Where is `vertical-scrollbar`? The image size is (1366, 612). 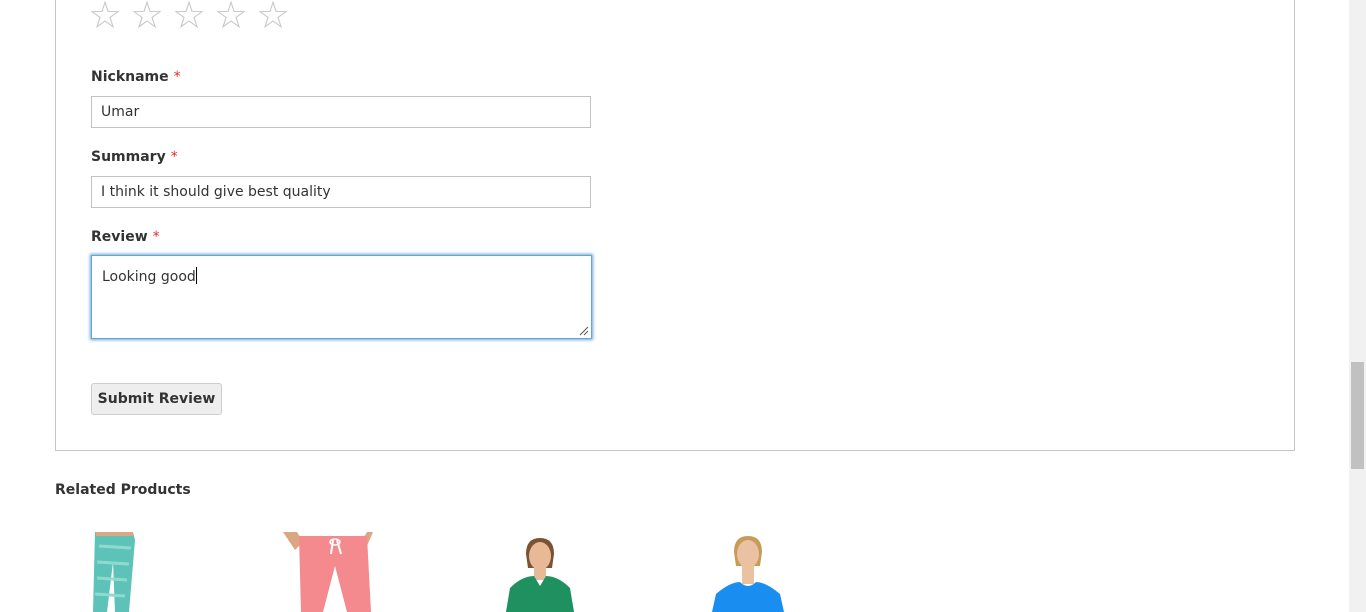 vertical-scrollbar is located at coordinates (1357, 306).